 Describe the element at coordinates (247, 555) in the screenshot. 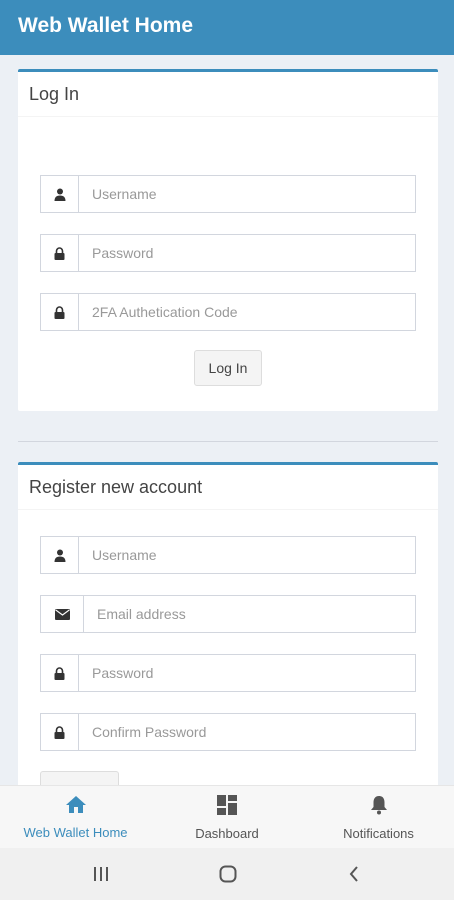

I see `register-username-input` at that location.